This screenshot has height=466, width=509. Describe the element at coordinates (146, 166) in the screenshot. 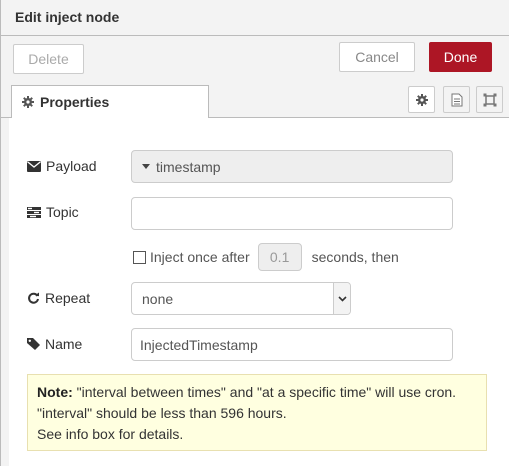

I see `caret-down-icon` at that location.